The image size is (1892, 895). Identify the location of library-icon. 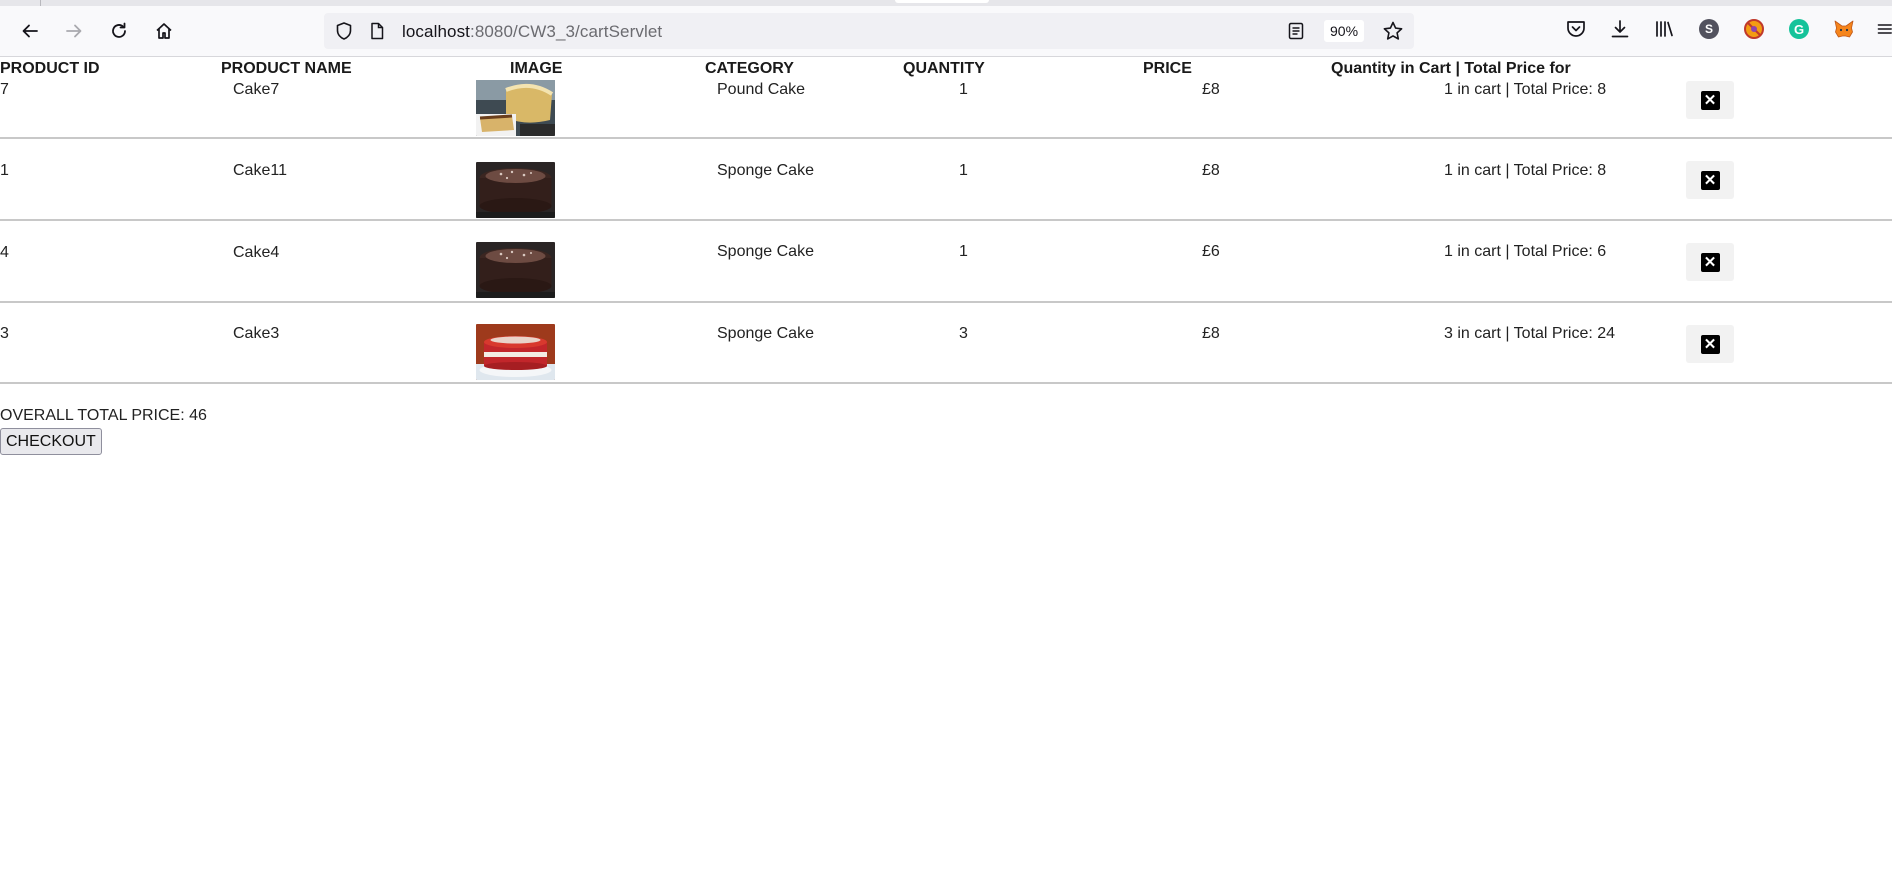
(1664, 29).